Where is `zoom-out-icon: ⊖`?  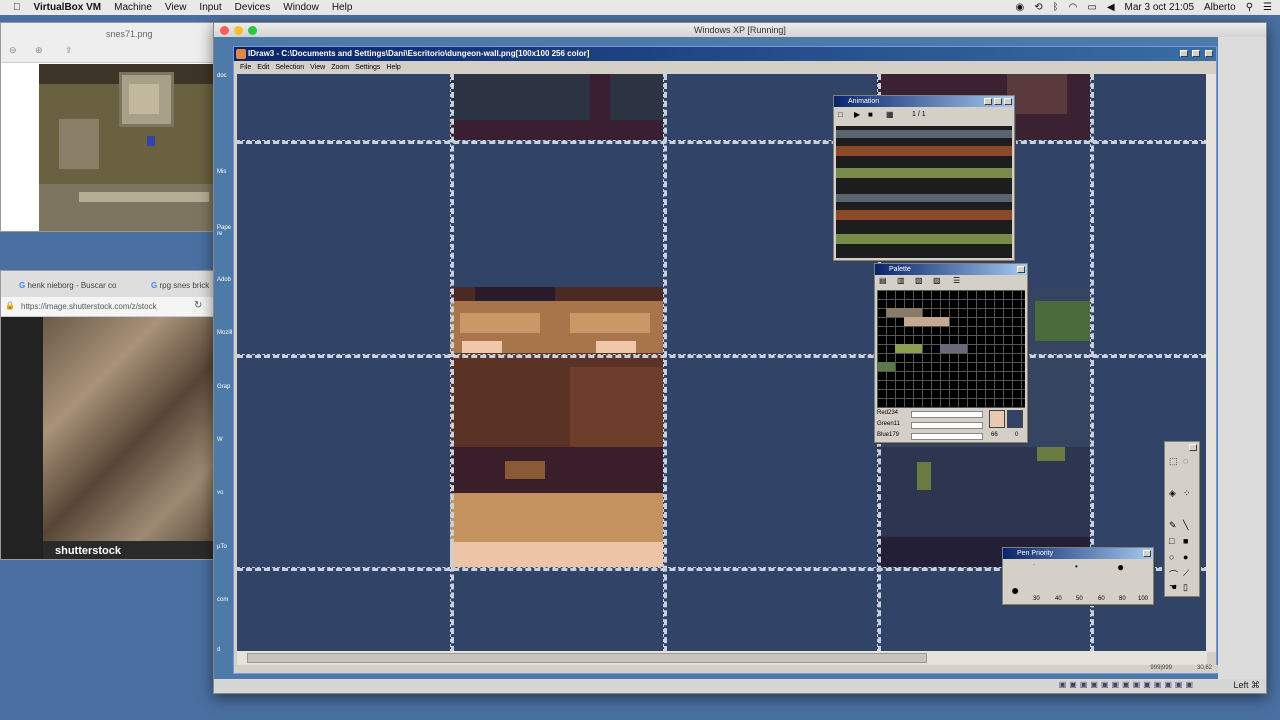
zoom-out-icon: ⊖ is located at coordinates (13, 50).